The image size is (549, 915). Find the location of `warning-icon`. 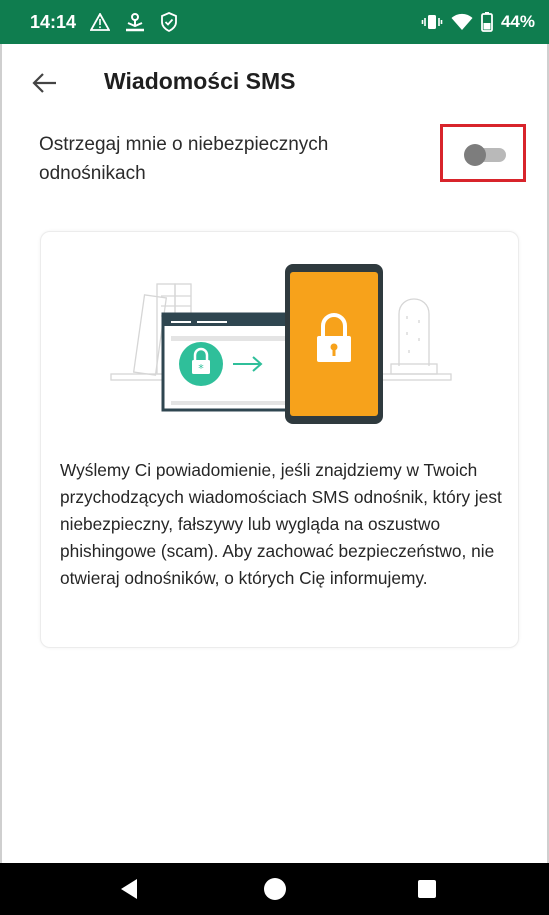

warning-icon is located at coordinates (100, 22).